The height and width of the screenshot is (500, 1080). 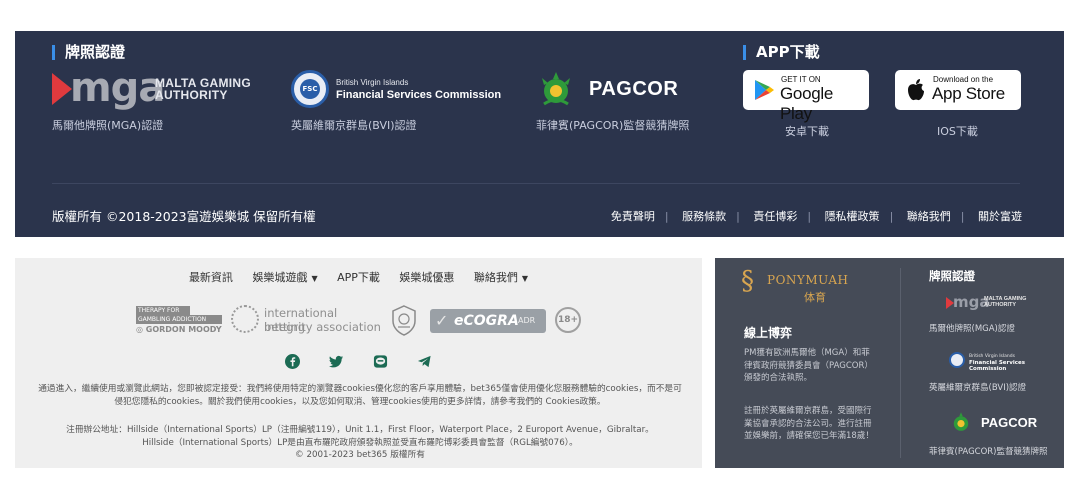 I want to click on bvi-caption: 英屬維爾京群島(BVI)認證, so click(x=354, y=125).